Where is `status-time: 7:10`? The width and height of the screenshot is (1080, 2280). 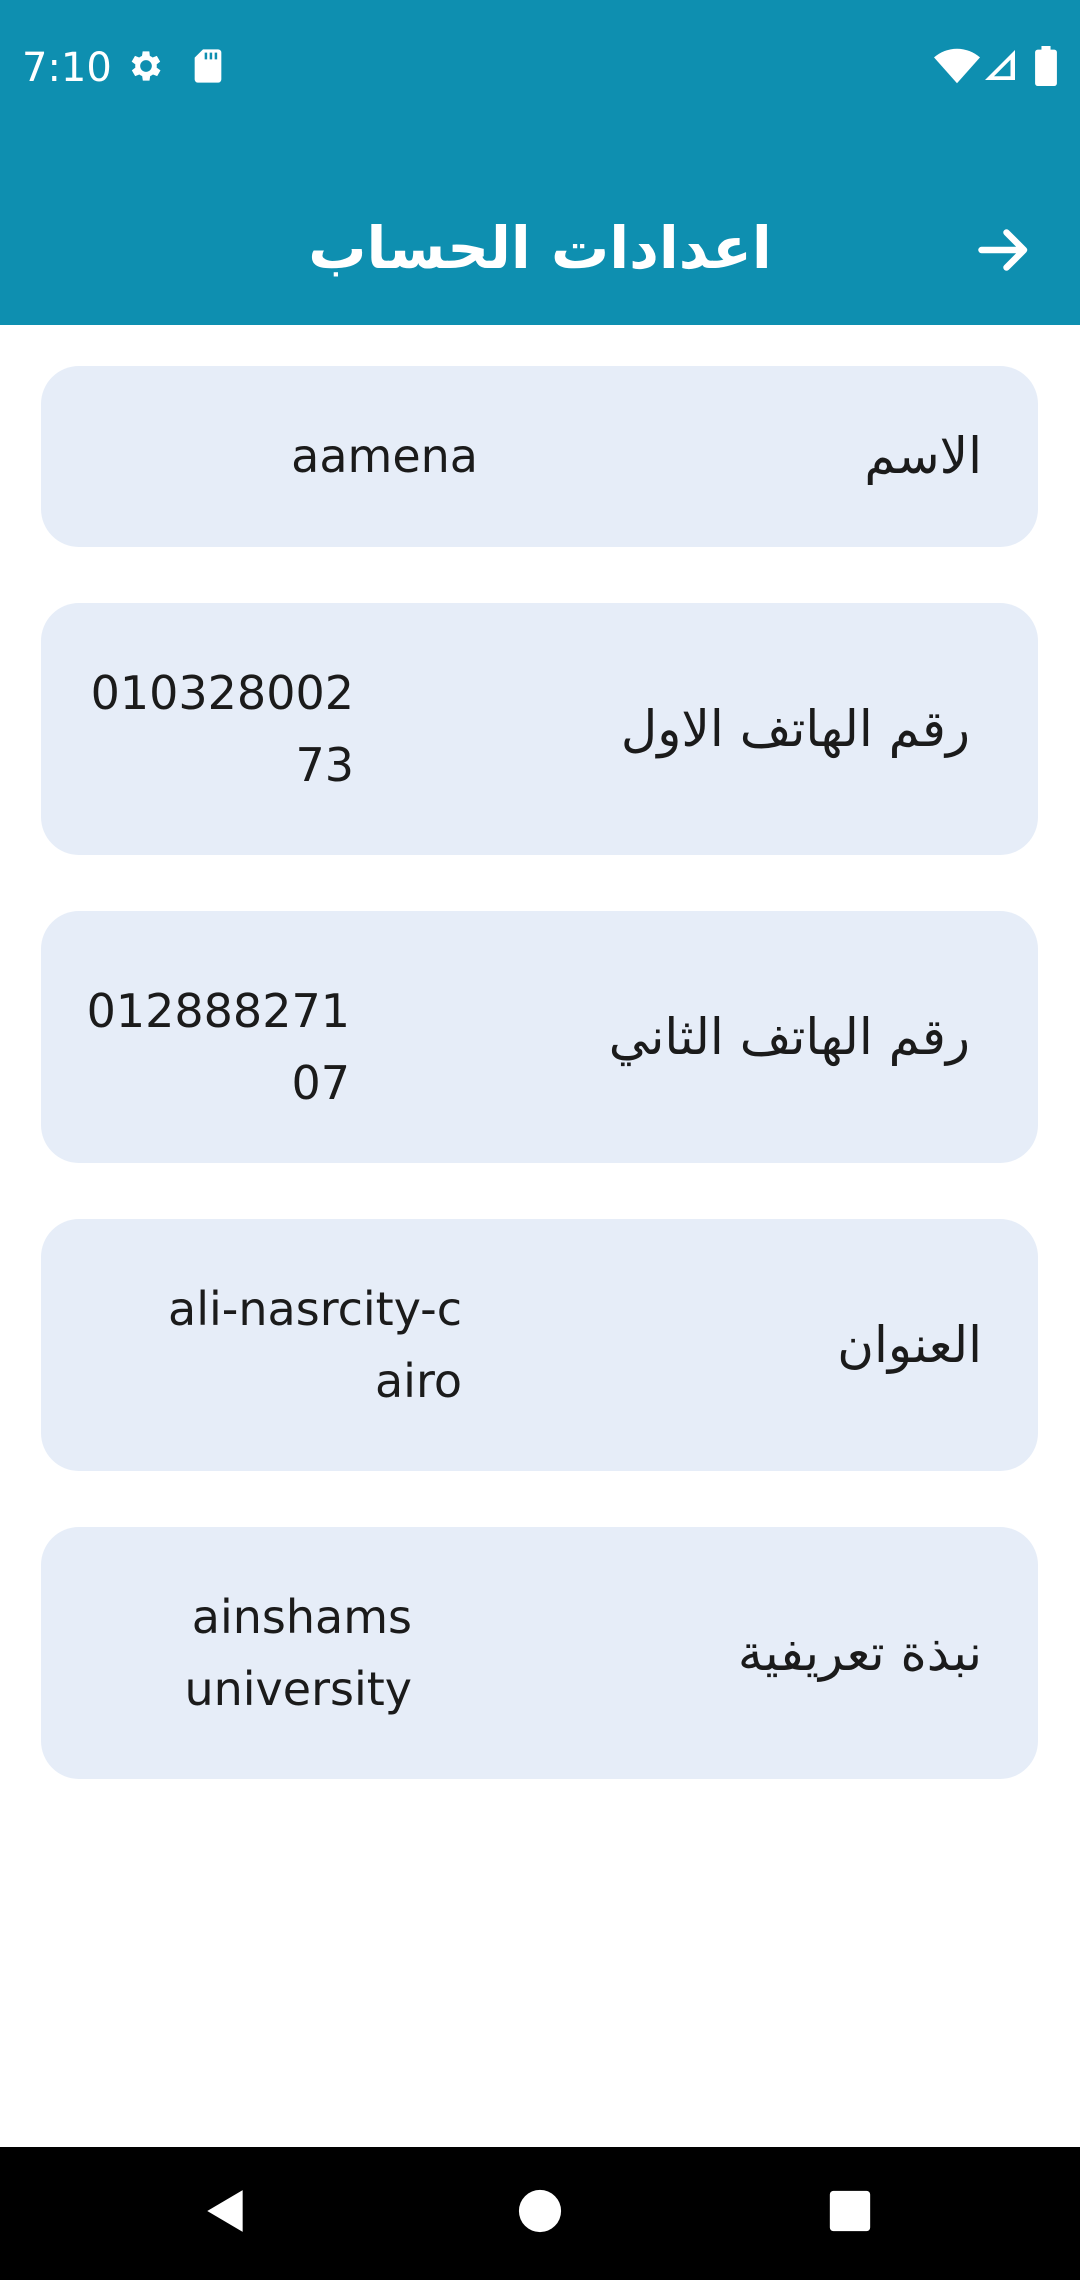
status-time: 7:10 is located at coordinates (67, 68).